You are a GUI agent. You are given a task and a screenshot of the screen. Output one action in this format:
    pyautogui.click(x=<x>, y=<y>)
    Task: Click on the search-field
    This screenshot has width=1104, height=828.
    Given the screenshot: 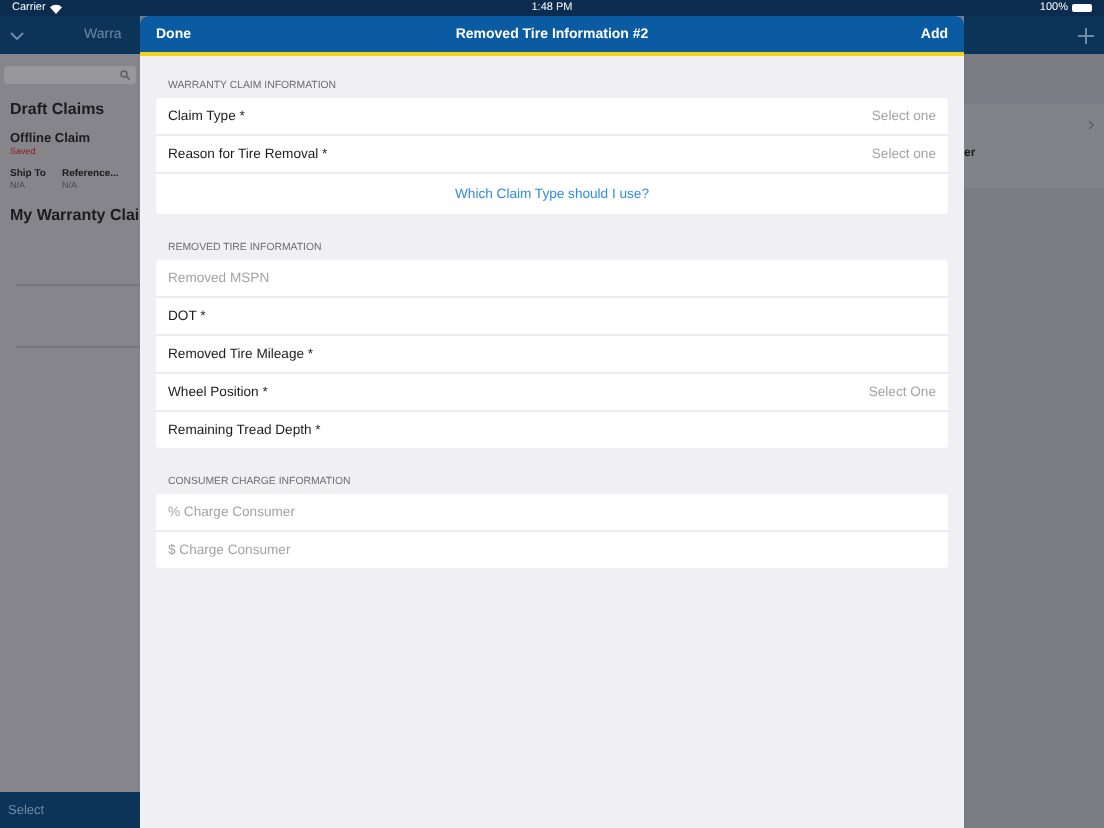 What is the action you would take?
    pyautogui.click(x=70, y=75)
    